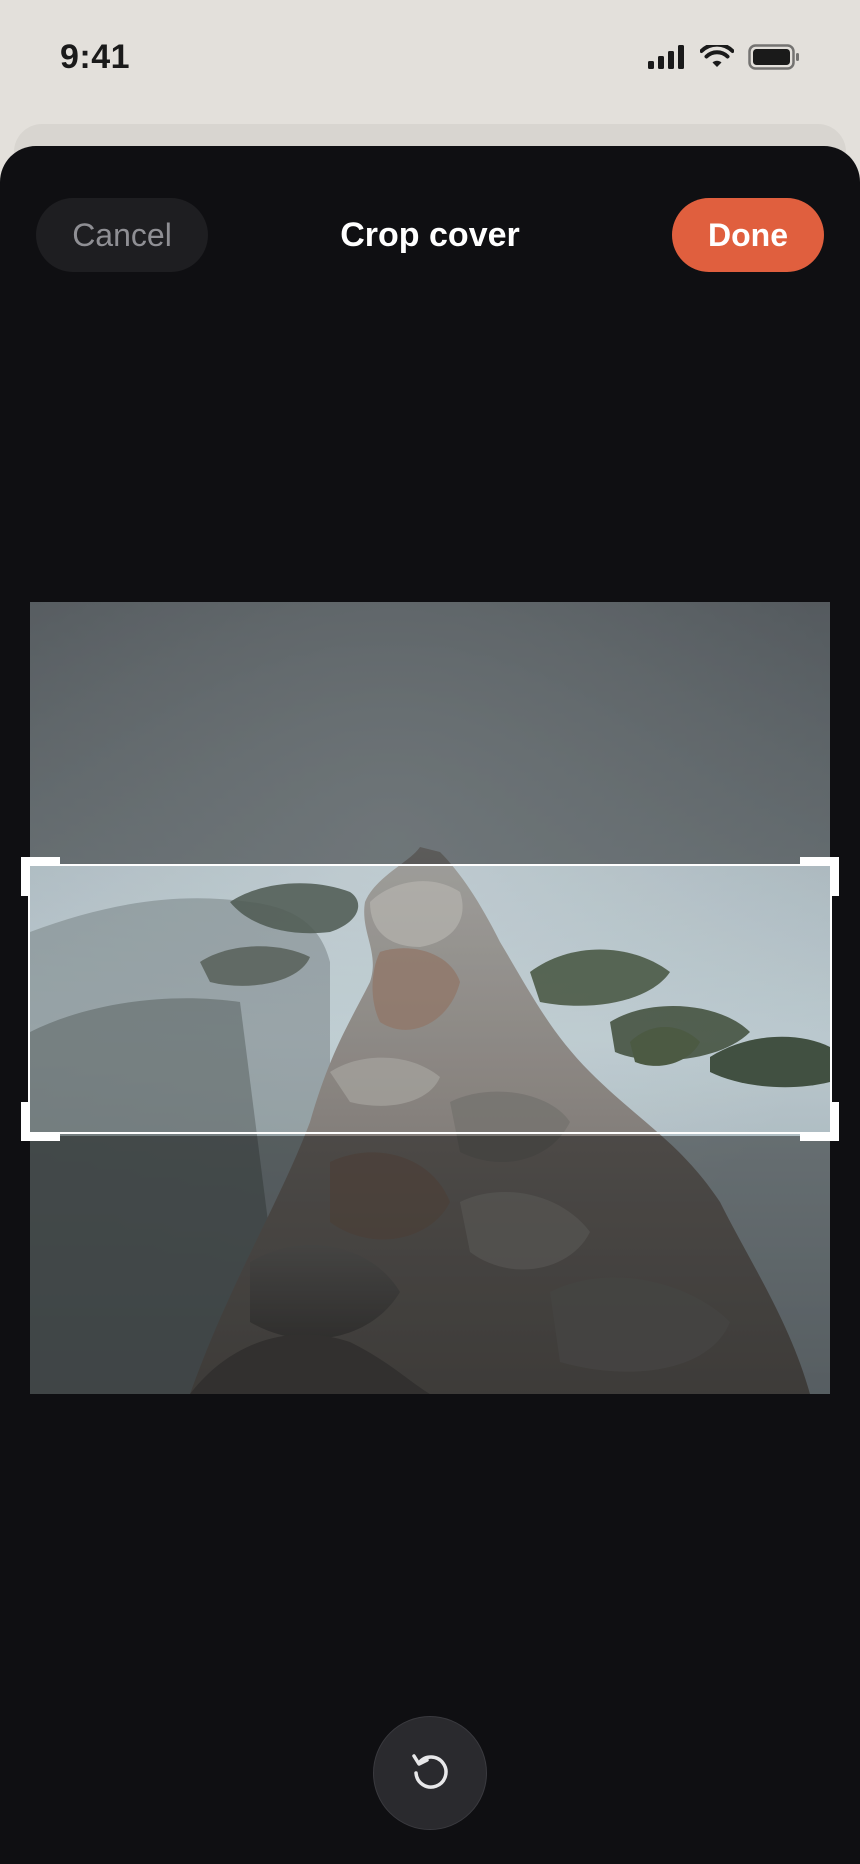 This screenshot has height=1864, width=860. Describe the element at coordinates (122, 235) in the screenshot. I see `cancel-button: Cancel` at that location.